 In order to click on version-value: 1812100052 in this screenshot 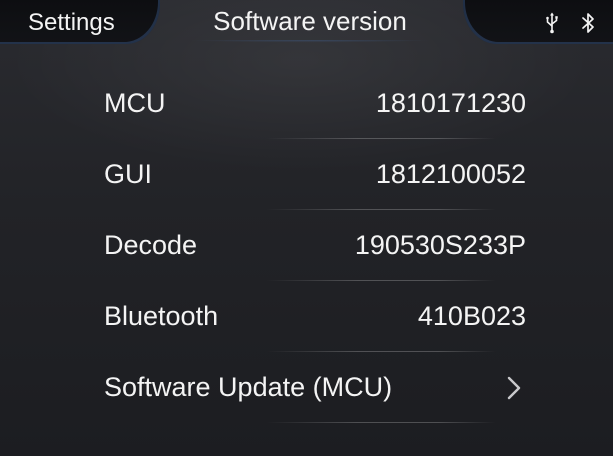, I will do `click(450, 174)`.